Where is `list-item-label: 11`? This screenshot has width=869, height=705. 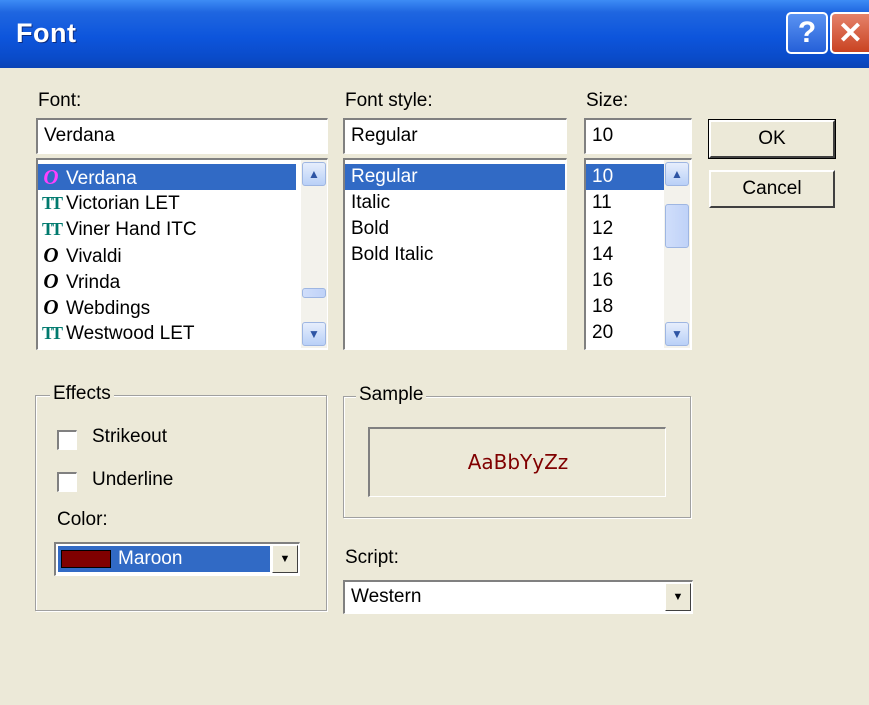 list-item-label: 11 is located at coordinates (602, 202).